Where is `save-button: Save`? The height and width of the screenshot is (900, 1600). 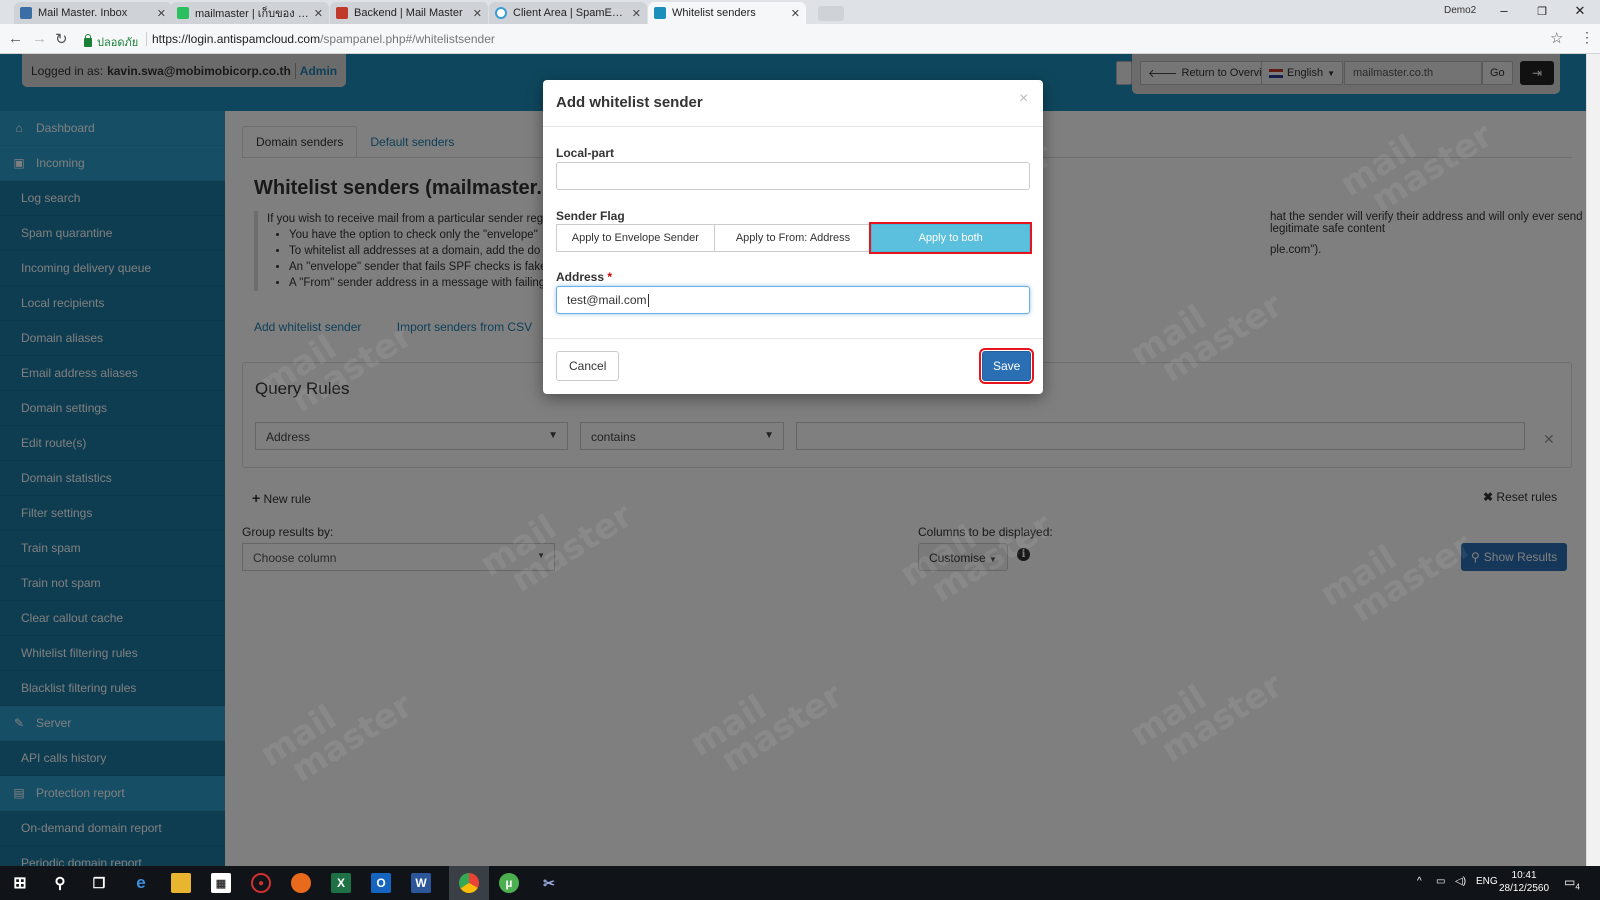 save-button: Save is located at coordinates (1006, 366).